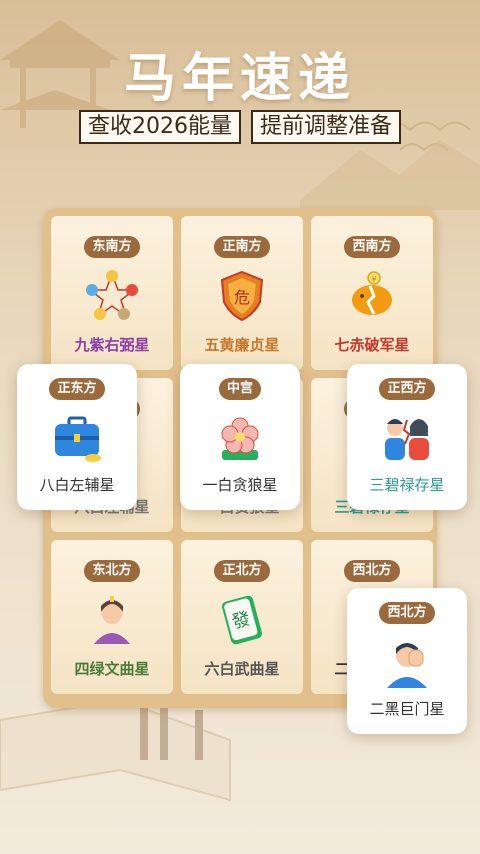 This screenshot has width=480, height=854. What do you see at coordinates (240, 485) in the screenshot?
I see `star-name: 一白贪狼星` at bounding box center [240, 485].